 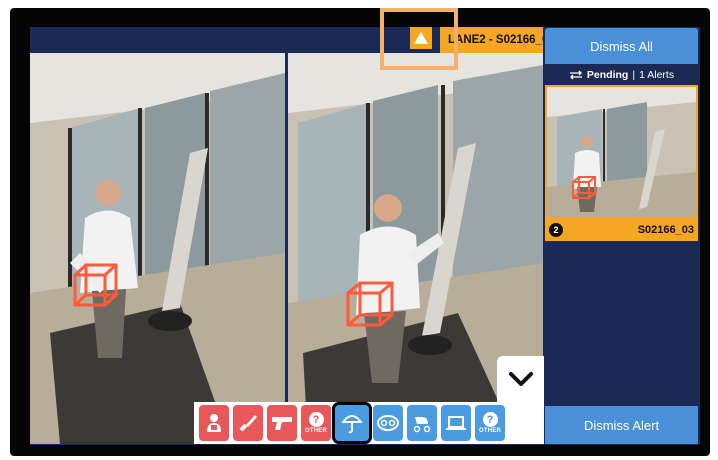 I want to click on person-icon, so click(x=214, y=423).